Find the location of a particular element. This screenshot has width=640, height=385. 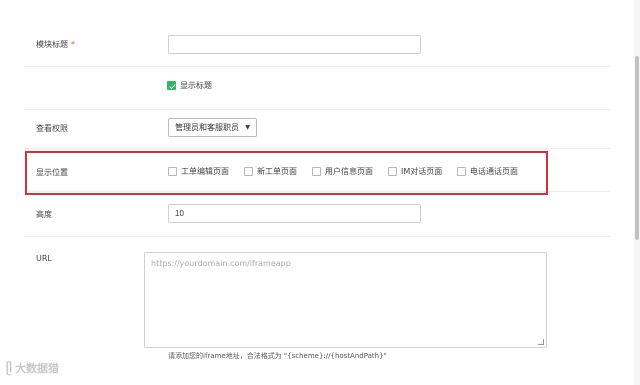

url-placeholder: https://yourdomain.com/iframeapp is located at coordinates (221, 263).